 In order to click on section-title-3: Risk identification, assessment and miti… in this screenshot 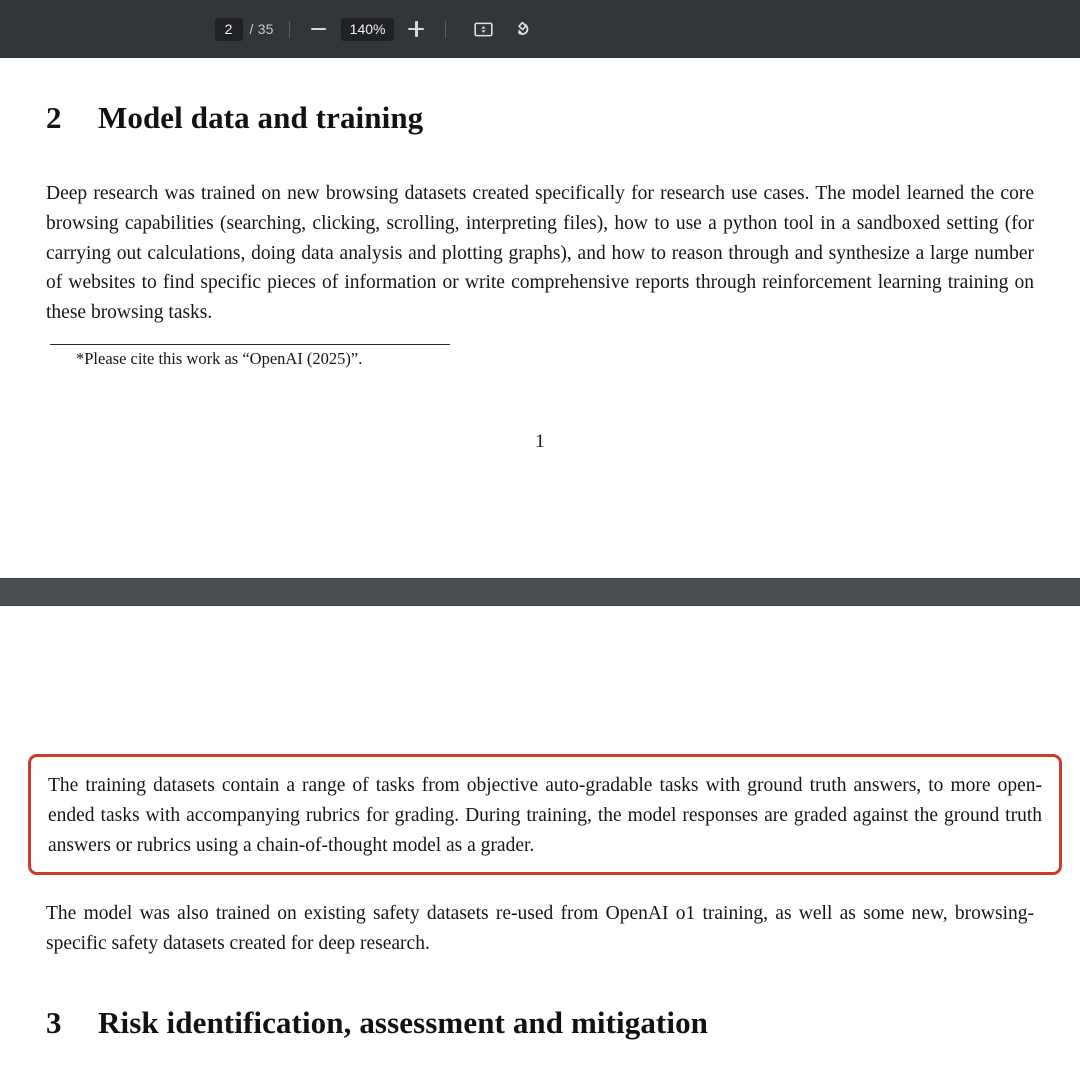, I will do `click(403, 1022)`.